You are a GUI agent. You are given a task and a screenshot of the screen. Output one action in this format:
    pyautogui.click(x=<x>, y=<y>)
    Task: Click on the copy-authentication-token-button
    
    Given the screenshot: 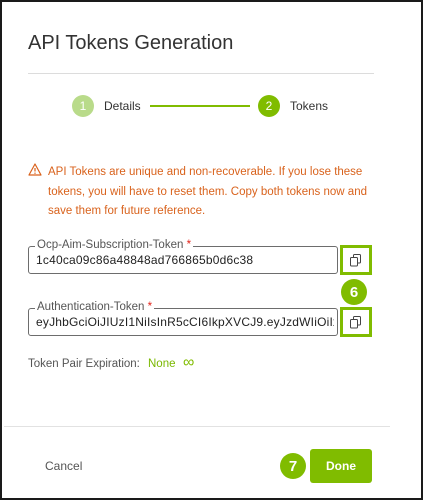 What is the action you would take?
    pyautogui.click(x=356, y=322)
    